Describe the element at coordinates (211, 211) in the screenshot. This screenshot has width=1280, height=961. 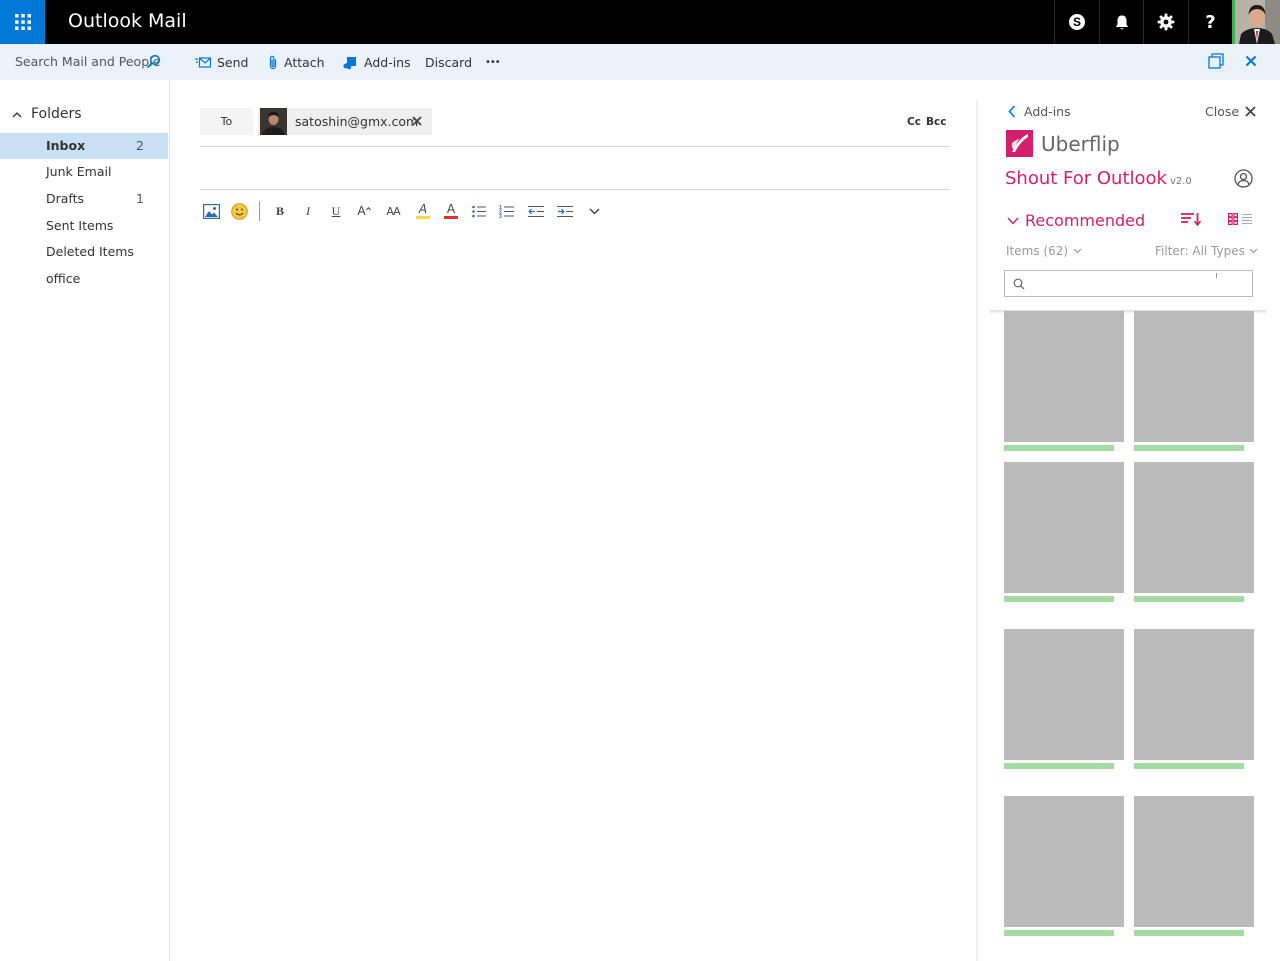
I see `insert-picture-button` at that location.